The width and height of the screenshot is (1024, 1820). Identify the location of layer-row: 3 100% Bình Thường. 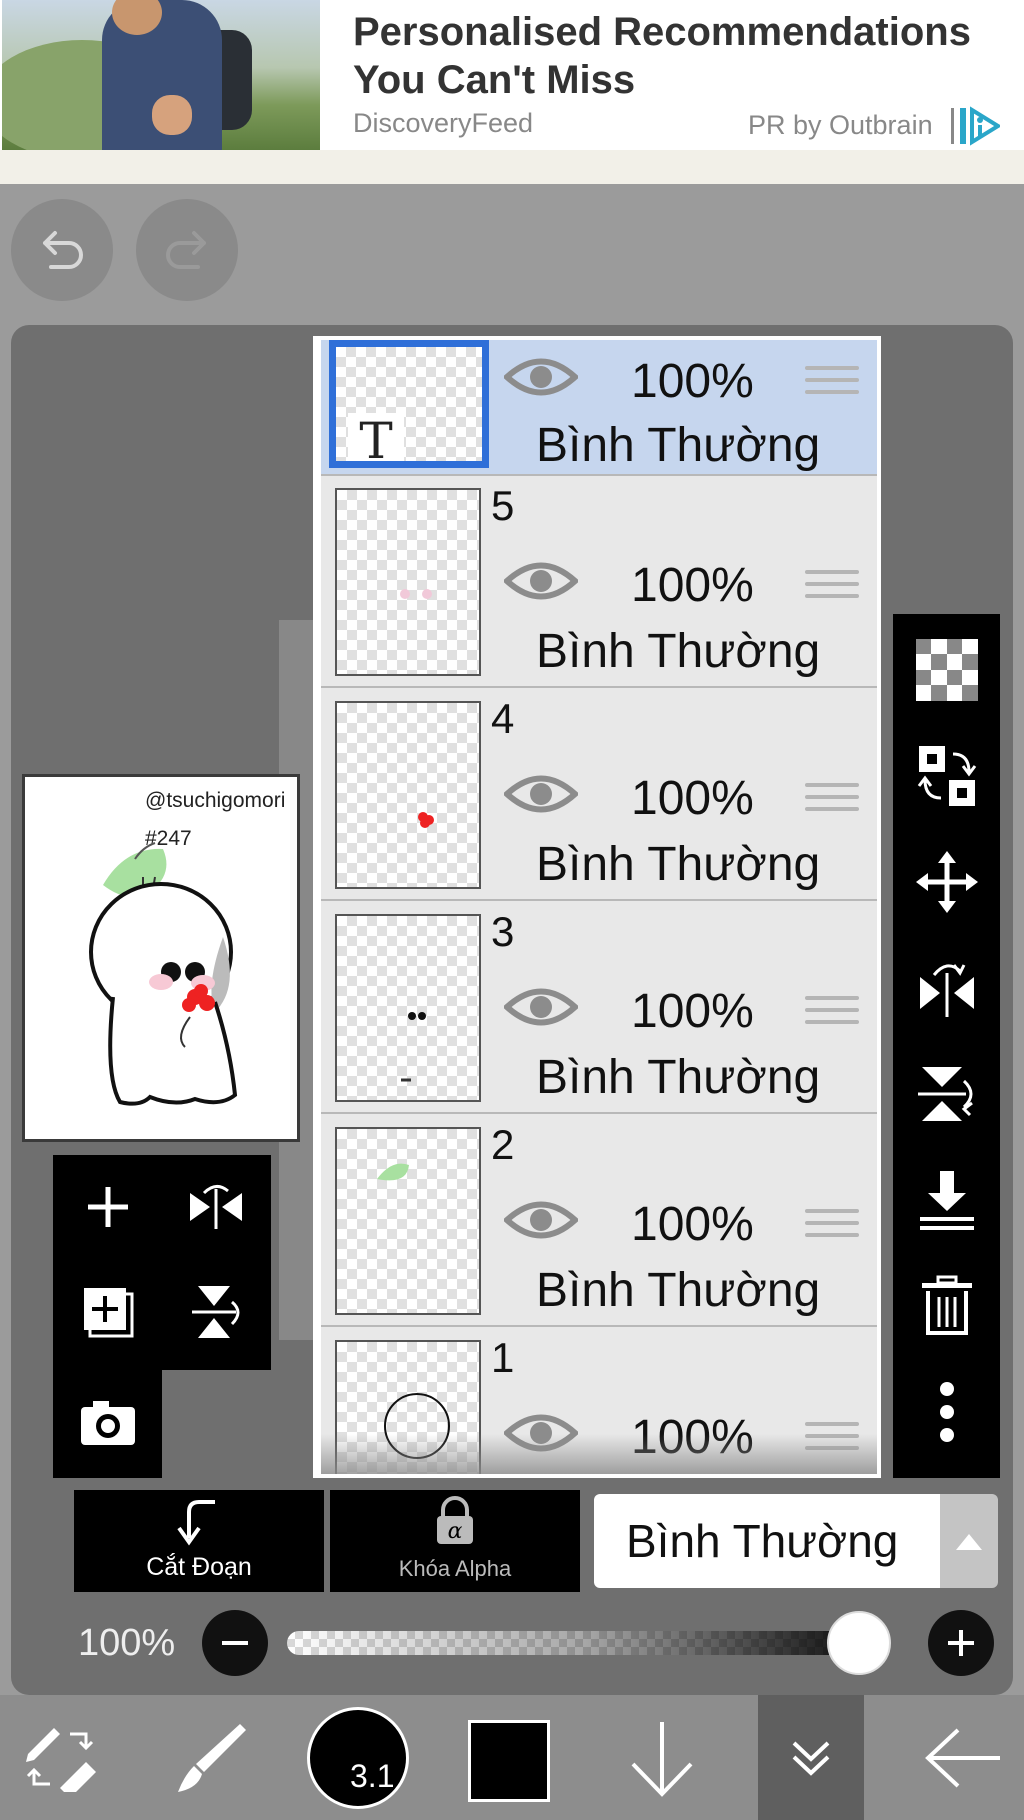
(599, 1008).